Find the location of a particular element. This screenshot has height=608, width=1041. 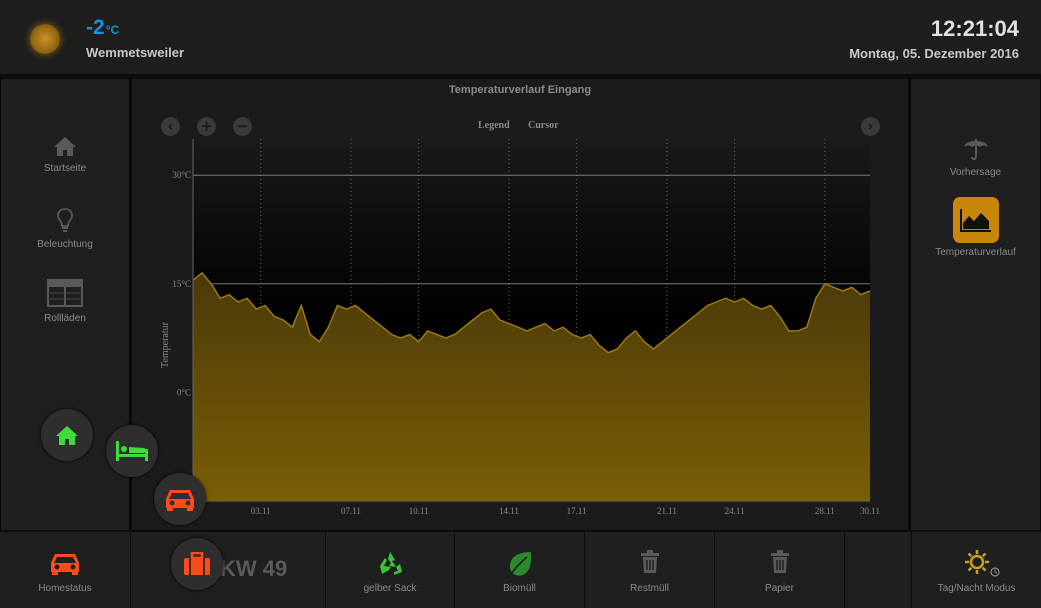

lightbulb-icon is located at coordinates (65, 220).